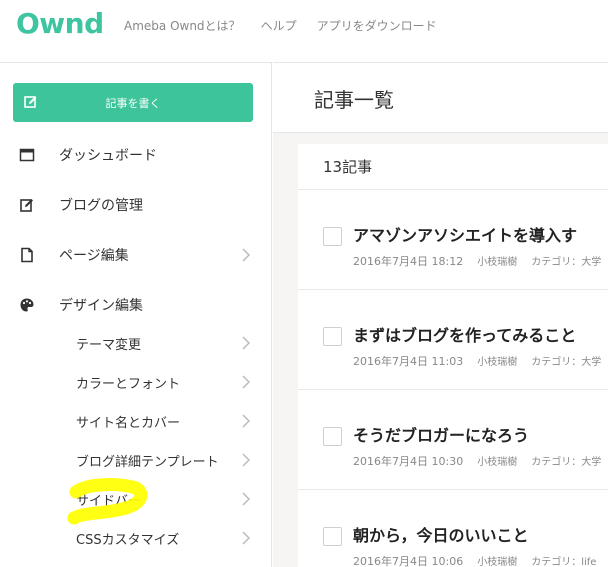  I want to click on sidebar-item-design-edit: デザイン編集, so click(136, 305).